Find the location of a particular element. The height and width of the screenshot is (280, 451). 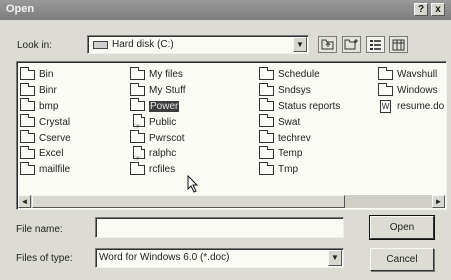

list-item: Windows is located at coordinates (411, 90).